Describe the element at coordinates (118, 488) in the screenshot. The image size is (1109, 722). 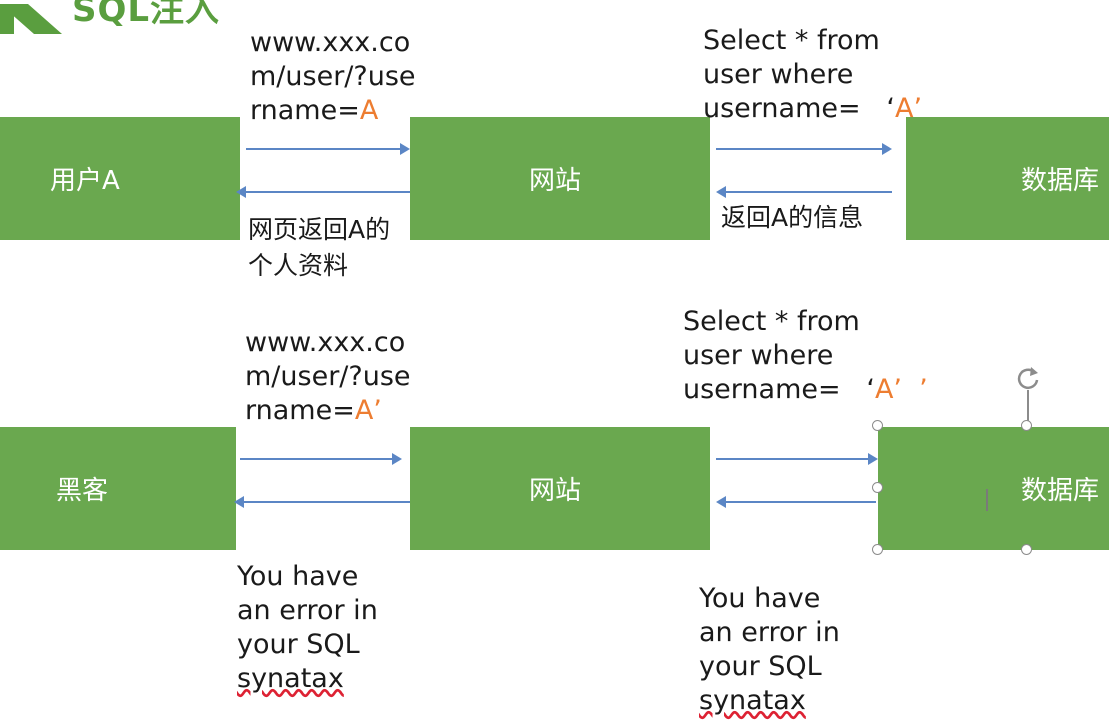
I see `hacker-box: 黑客` at that location.